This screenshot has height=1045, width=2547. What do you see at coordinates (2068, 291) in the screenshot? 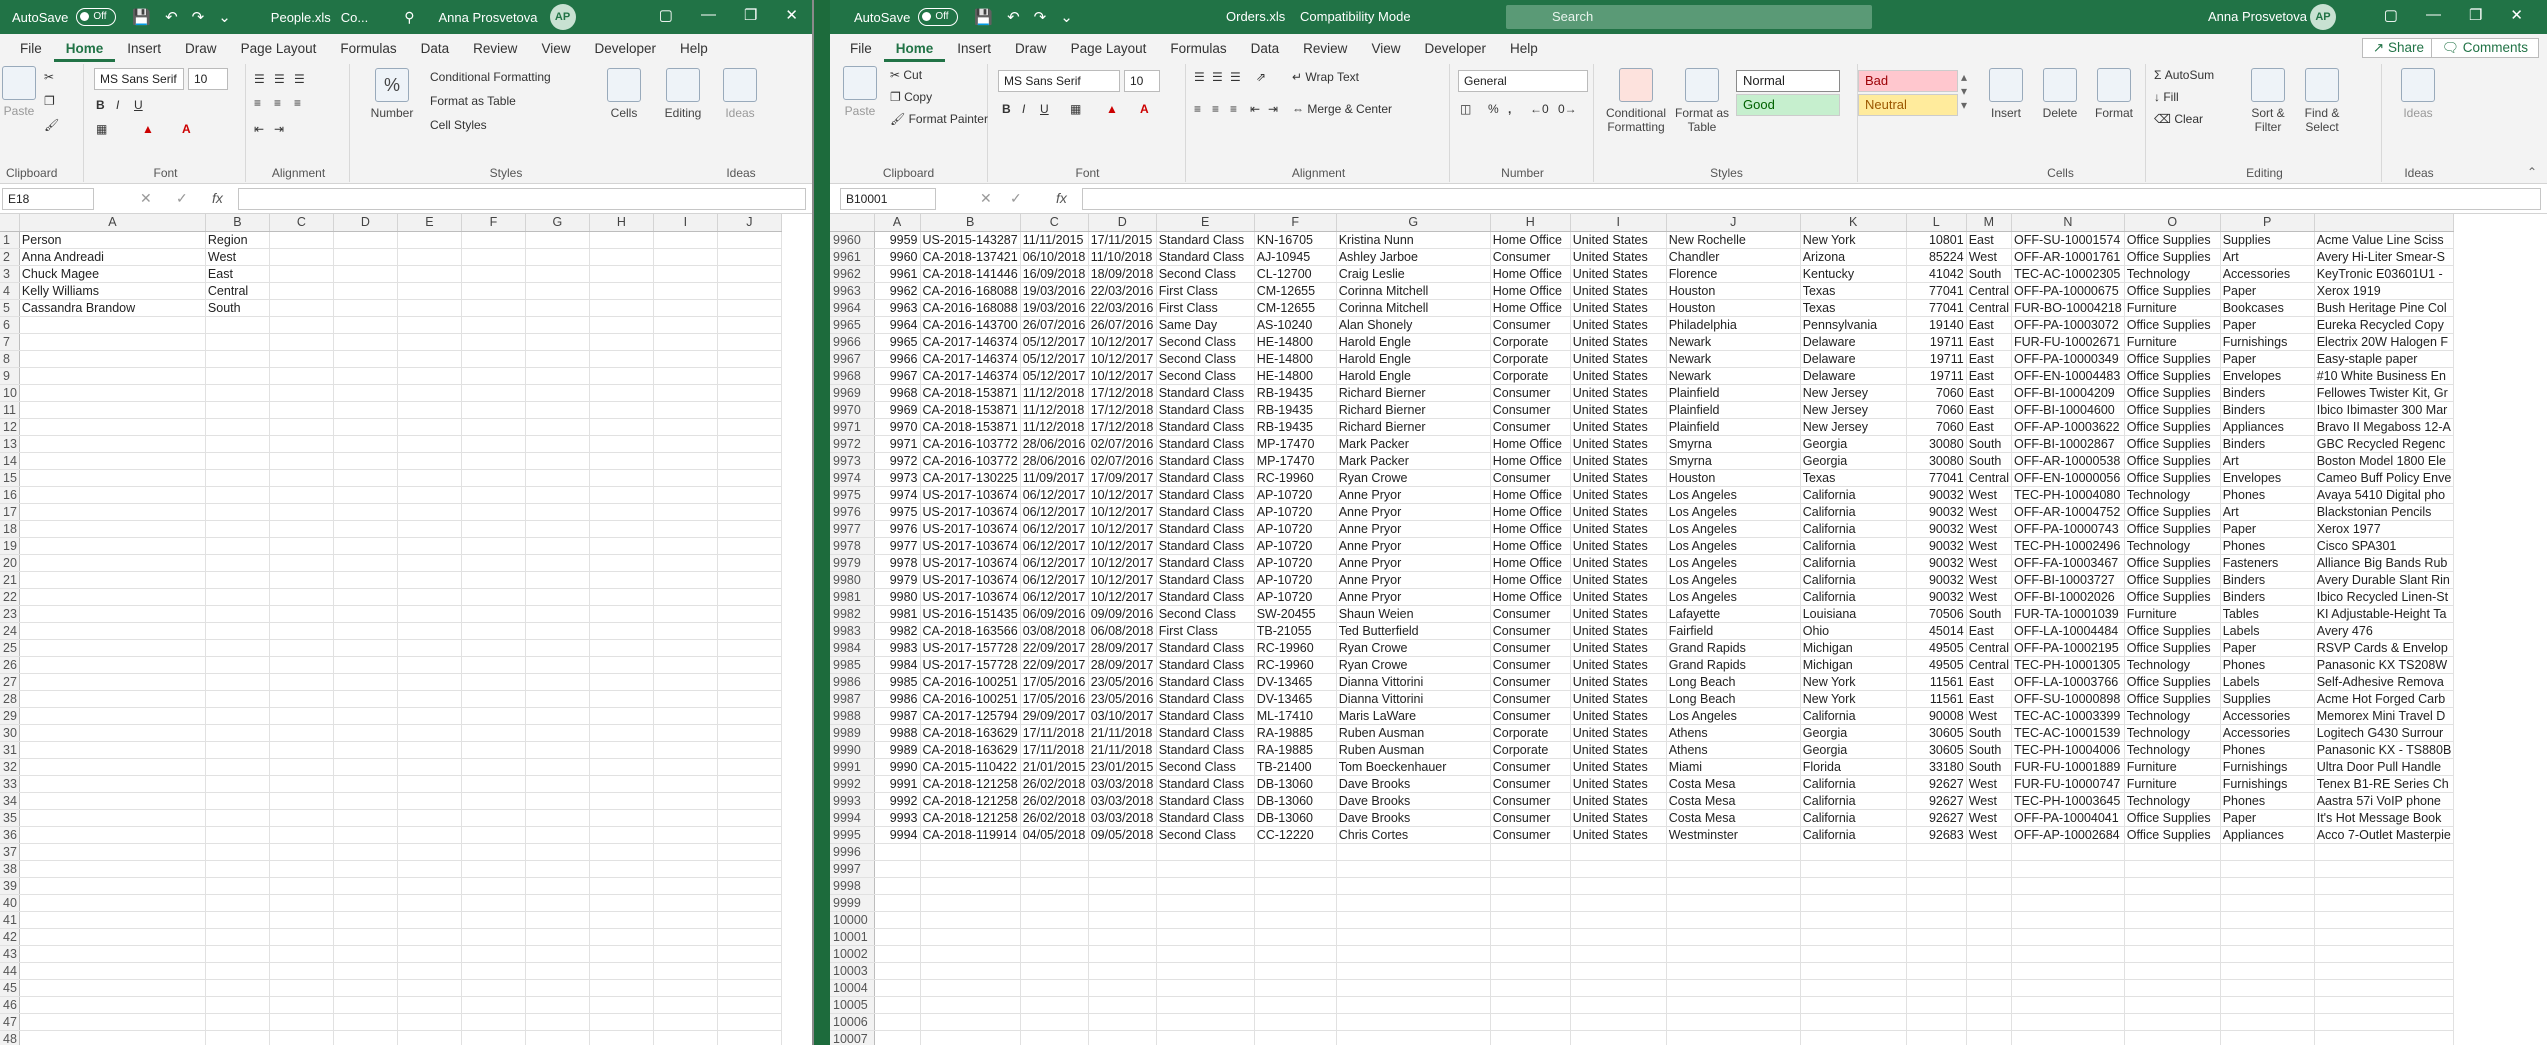
I see `cell: OFF-PA-10000675` at bounding box center [2068, 291].